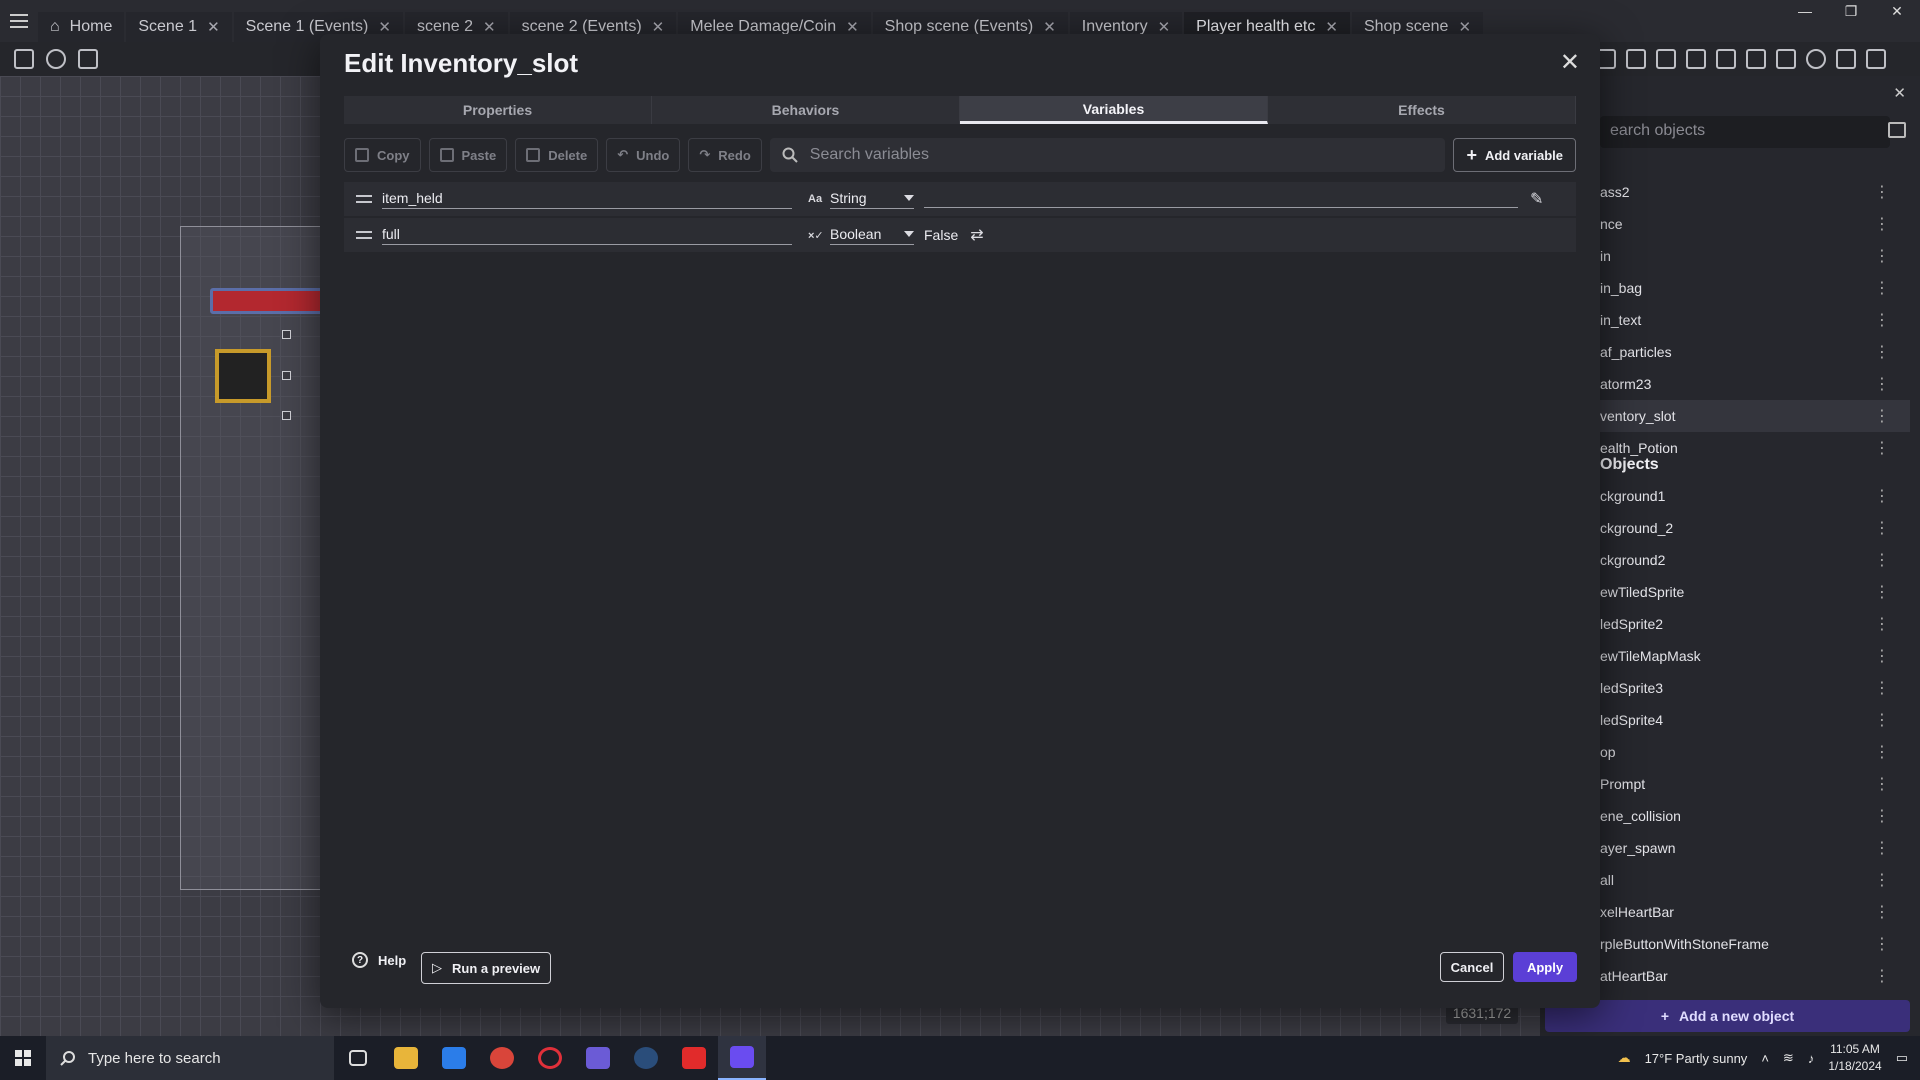 The image size is (1920, 1080). I want to click on redo-icon, so click(1786, 59).